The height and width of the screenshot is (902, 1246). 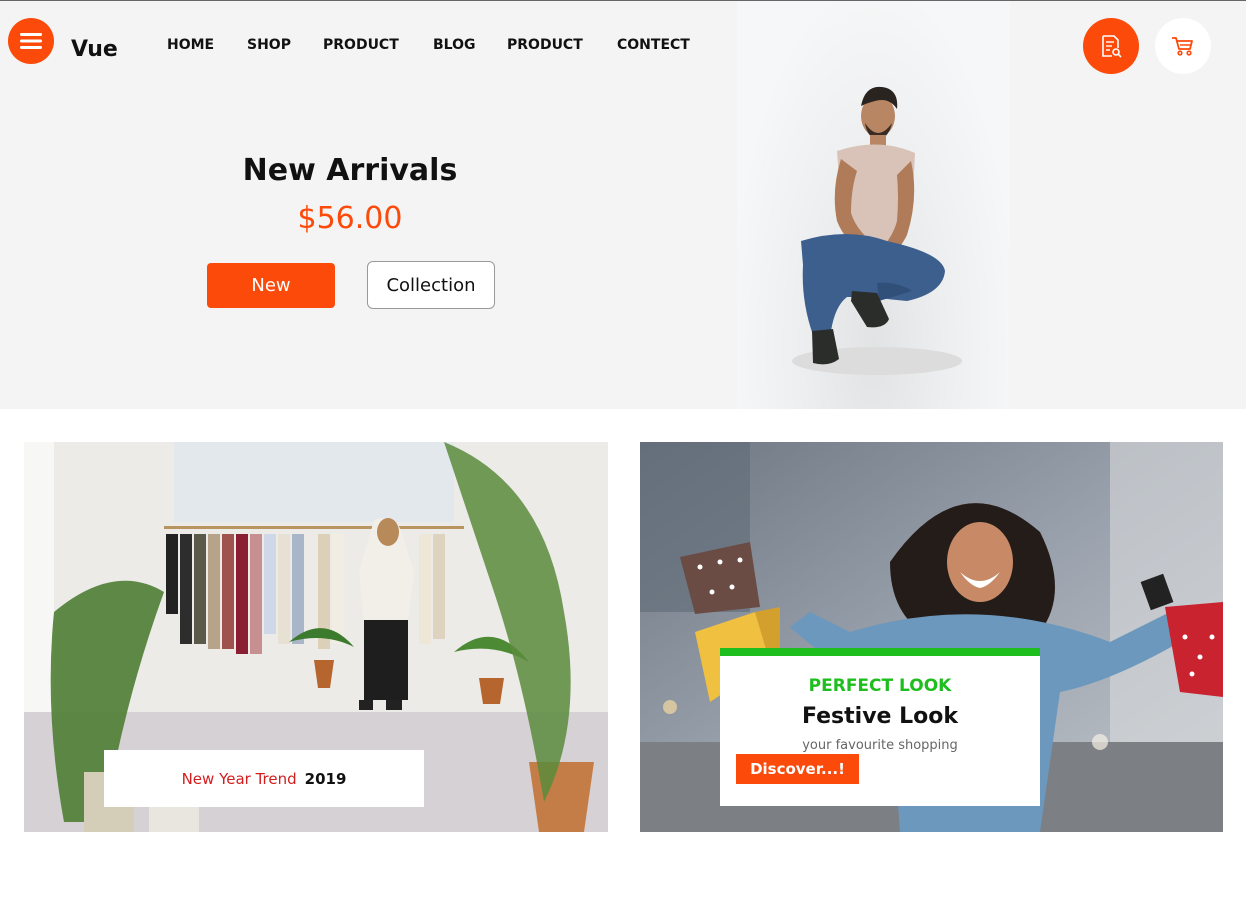 I want to click on trend-year: 2019, so click(x=325, y=778).